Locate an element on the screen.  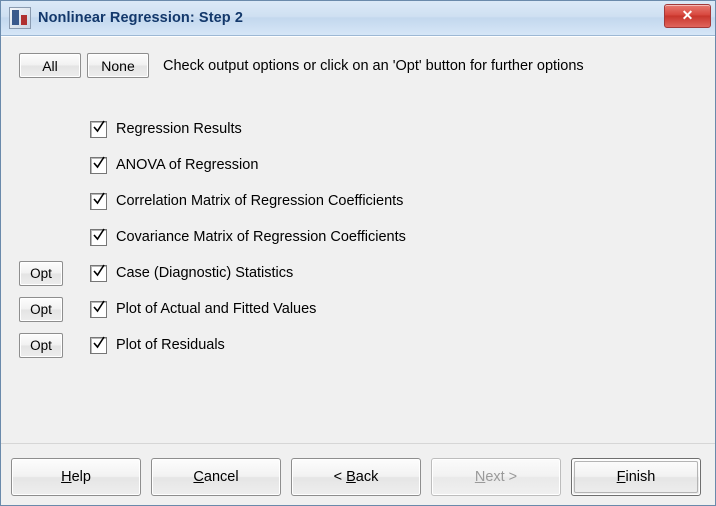
checkbox-anova is located at coordinates (98, 165).